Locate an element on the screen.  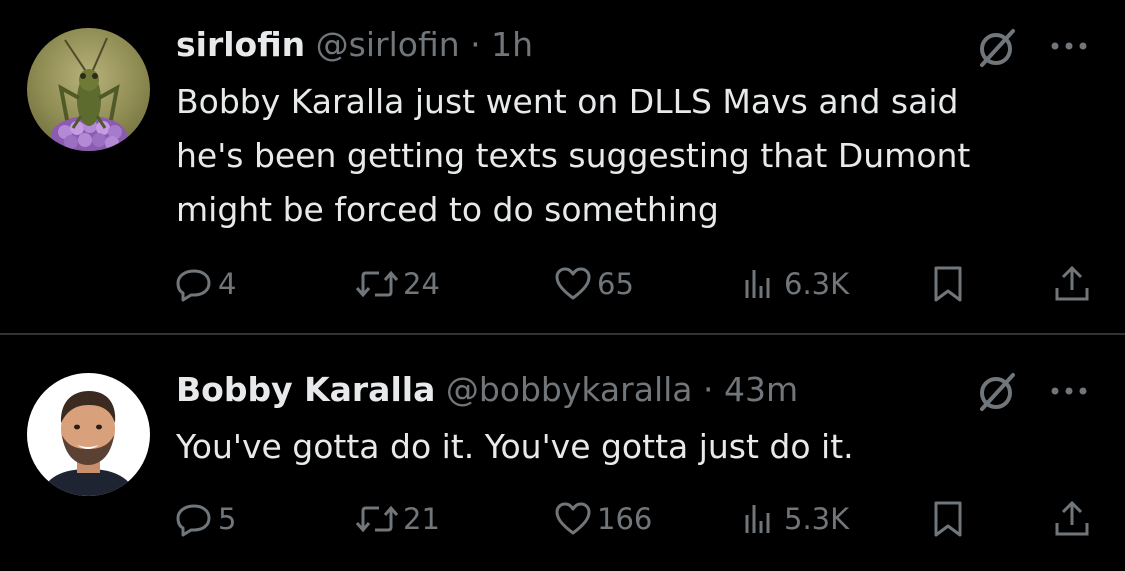
view-count: 6.3K is located at coordinates (817, 284).